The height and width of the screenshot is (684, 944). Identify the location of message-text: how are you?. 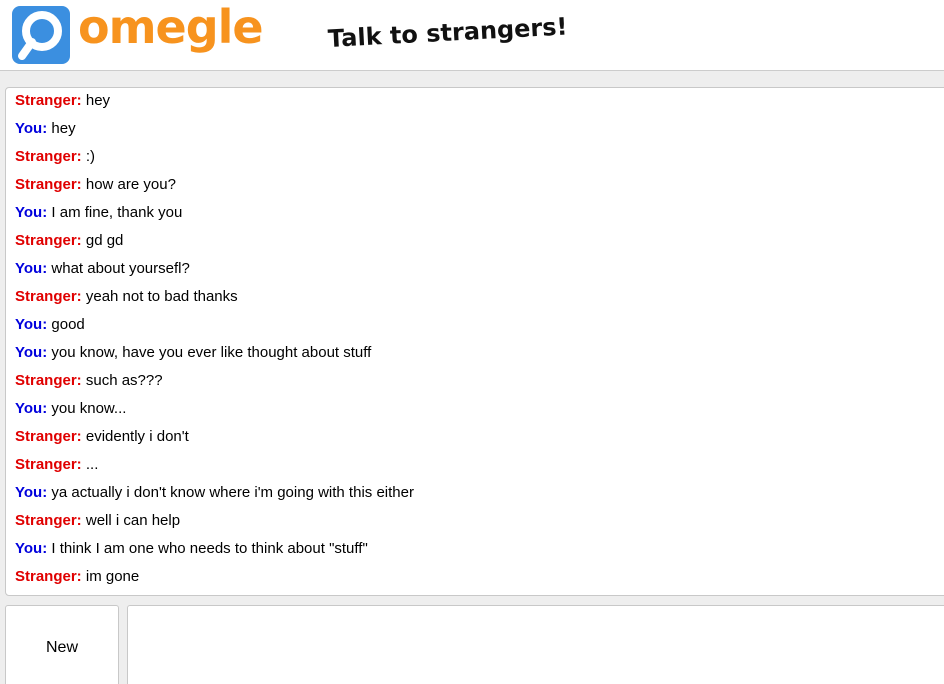
(130, 184).